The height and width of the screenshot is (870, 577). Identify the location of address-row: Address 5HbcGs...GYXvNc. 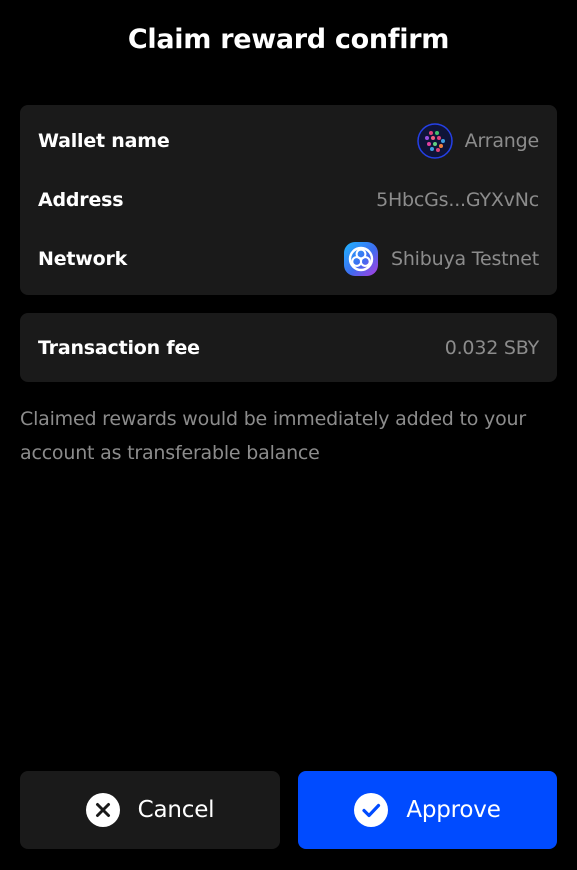
(288, 200).